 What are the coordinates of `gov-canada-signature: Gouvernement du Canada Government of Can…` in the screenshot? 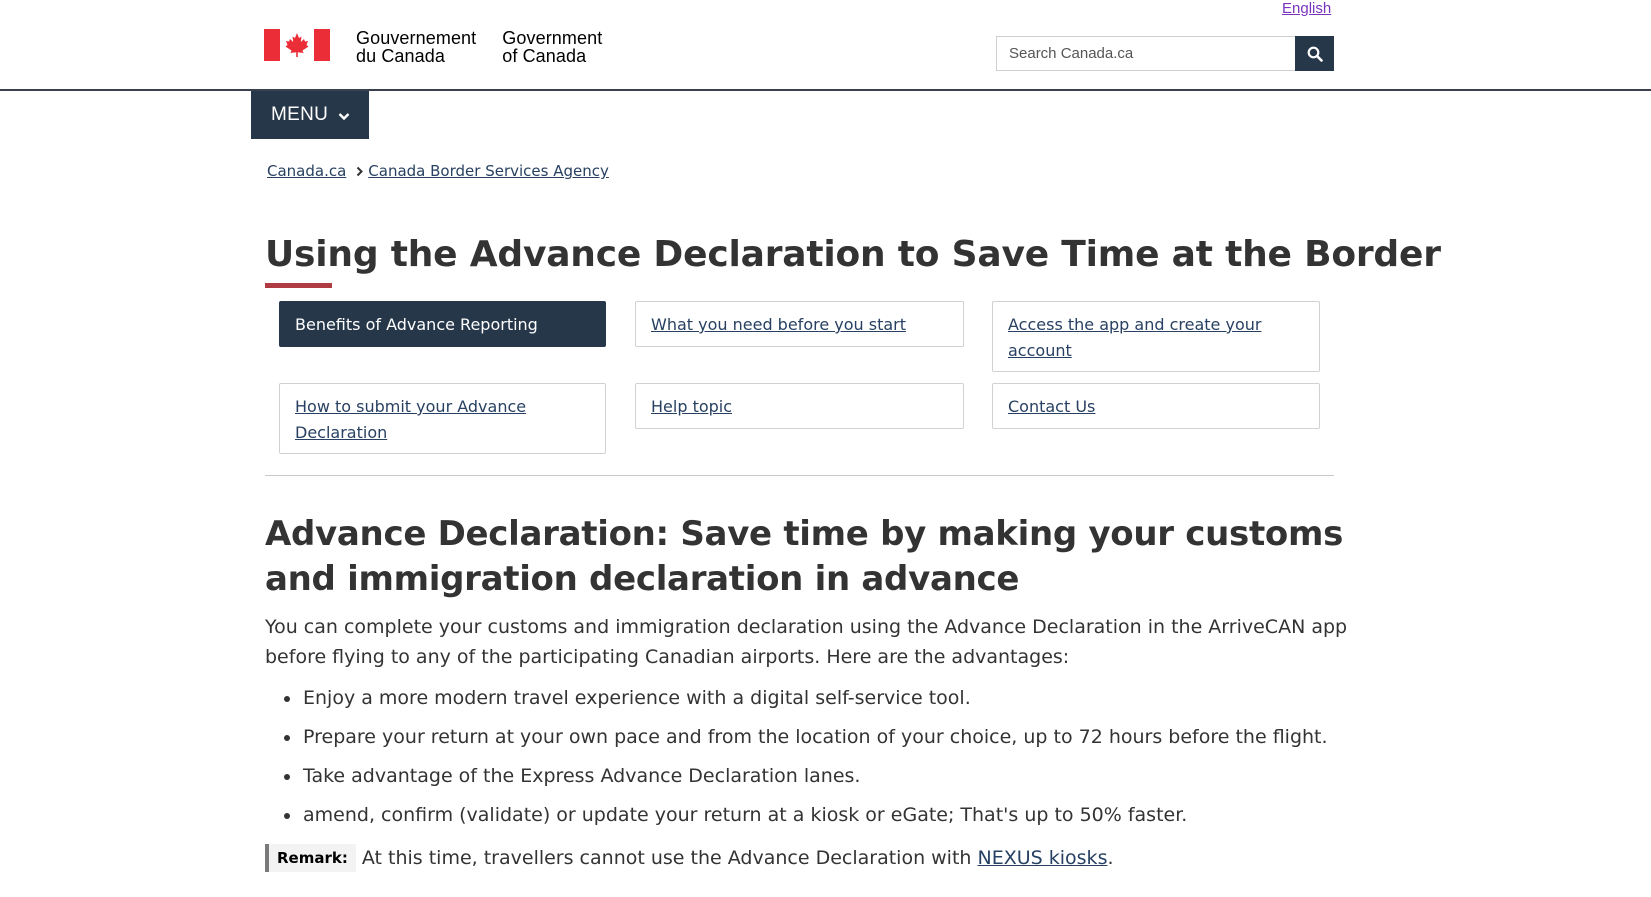 It's located at (433, 47).